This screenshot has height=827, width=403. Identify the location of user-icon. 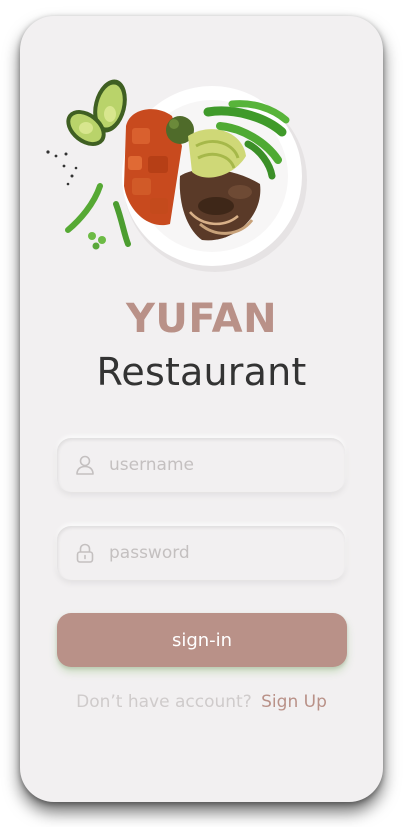
(85, 465).